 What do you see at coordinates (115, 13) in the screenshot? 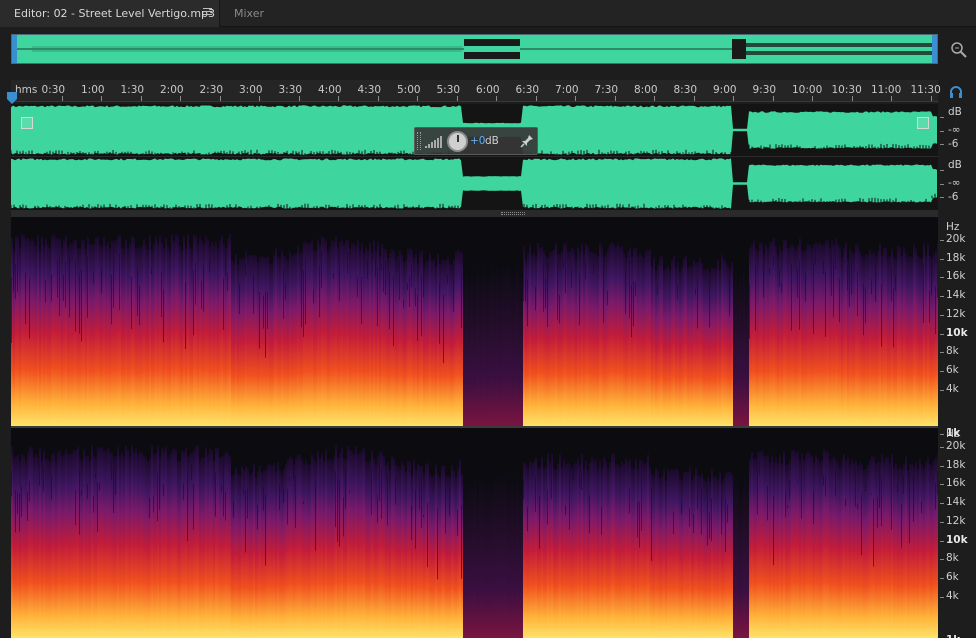
I see `tab-editor-label: Editor: 02 - Street Level Vertigo.mp3` at bounding box center [115, 13].